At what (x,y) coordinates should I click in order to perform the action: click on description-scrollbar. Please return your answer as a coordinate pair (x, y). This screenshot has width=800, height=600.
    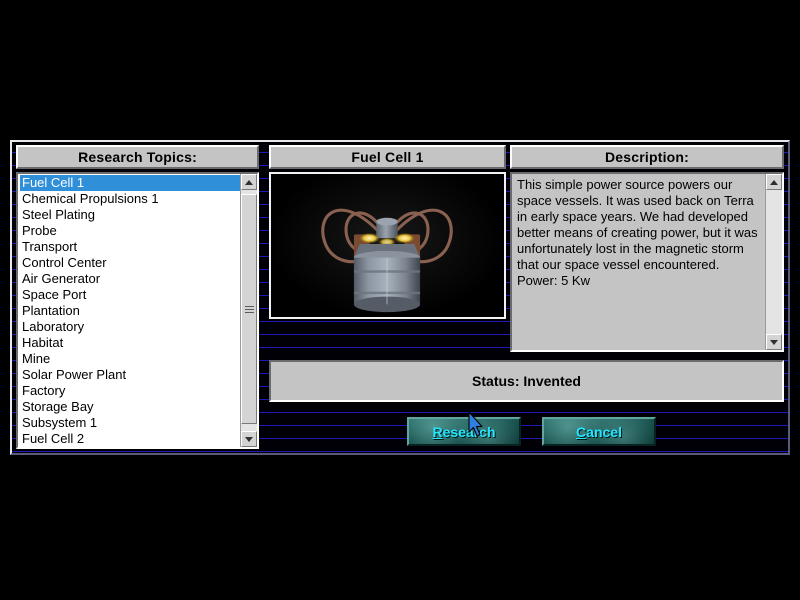
    Looking at the image, I should click on (773, 262).